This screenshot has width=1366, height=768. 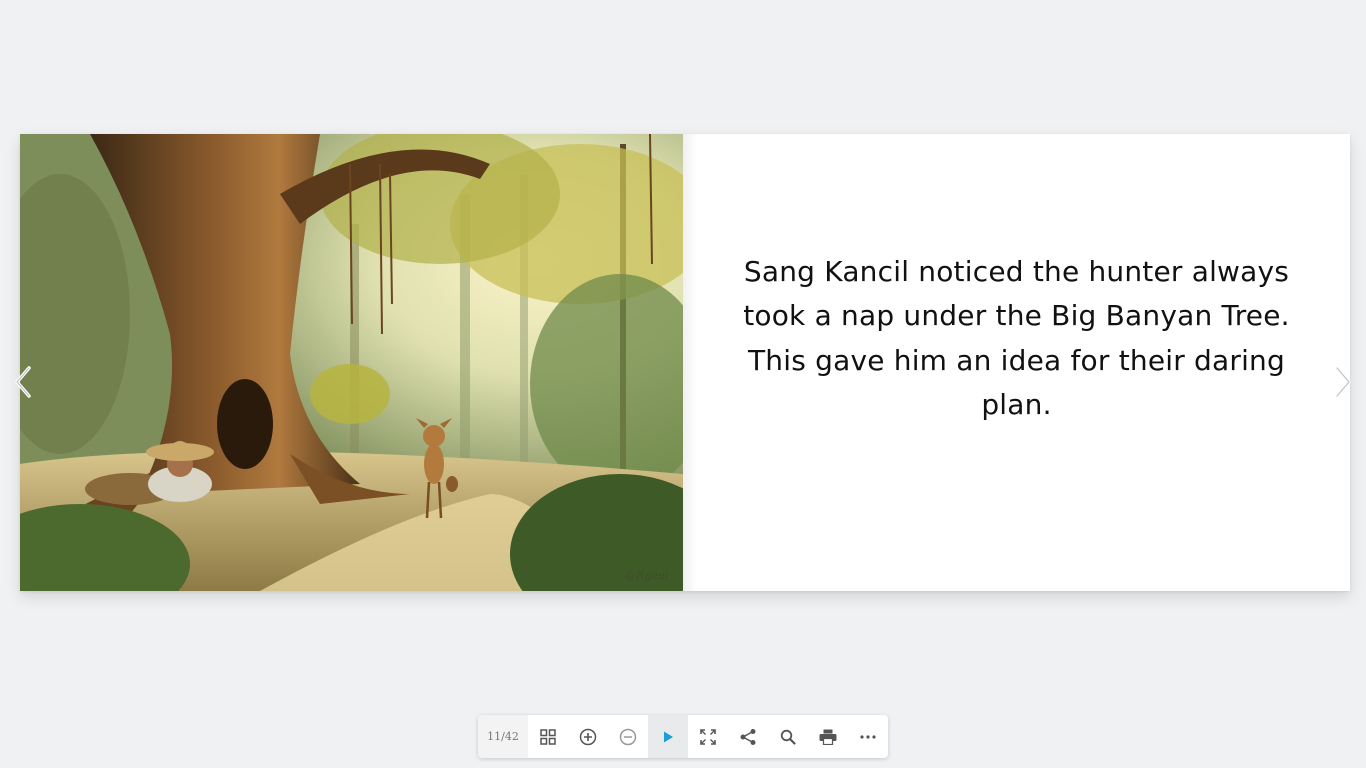 I want to click on grid-icon, so click(x=548, y=736).